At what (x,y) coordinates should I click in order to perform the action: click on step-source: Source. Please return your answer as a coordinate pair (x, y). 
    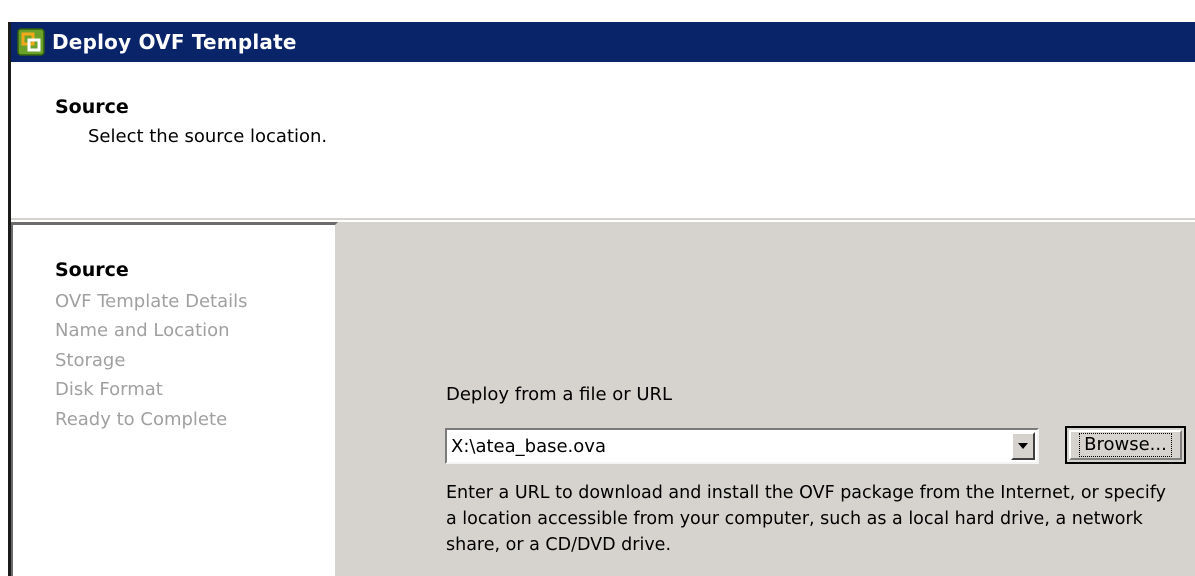
    Looking at the image, I should click on (92, 270).